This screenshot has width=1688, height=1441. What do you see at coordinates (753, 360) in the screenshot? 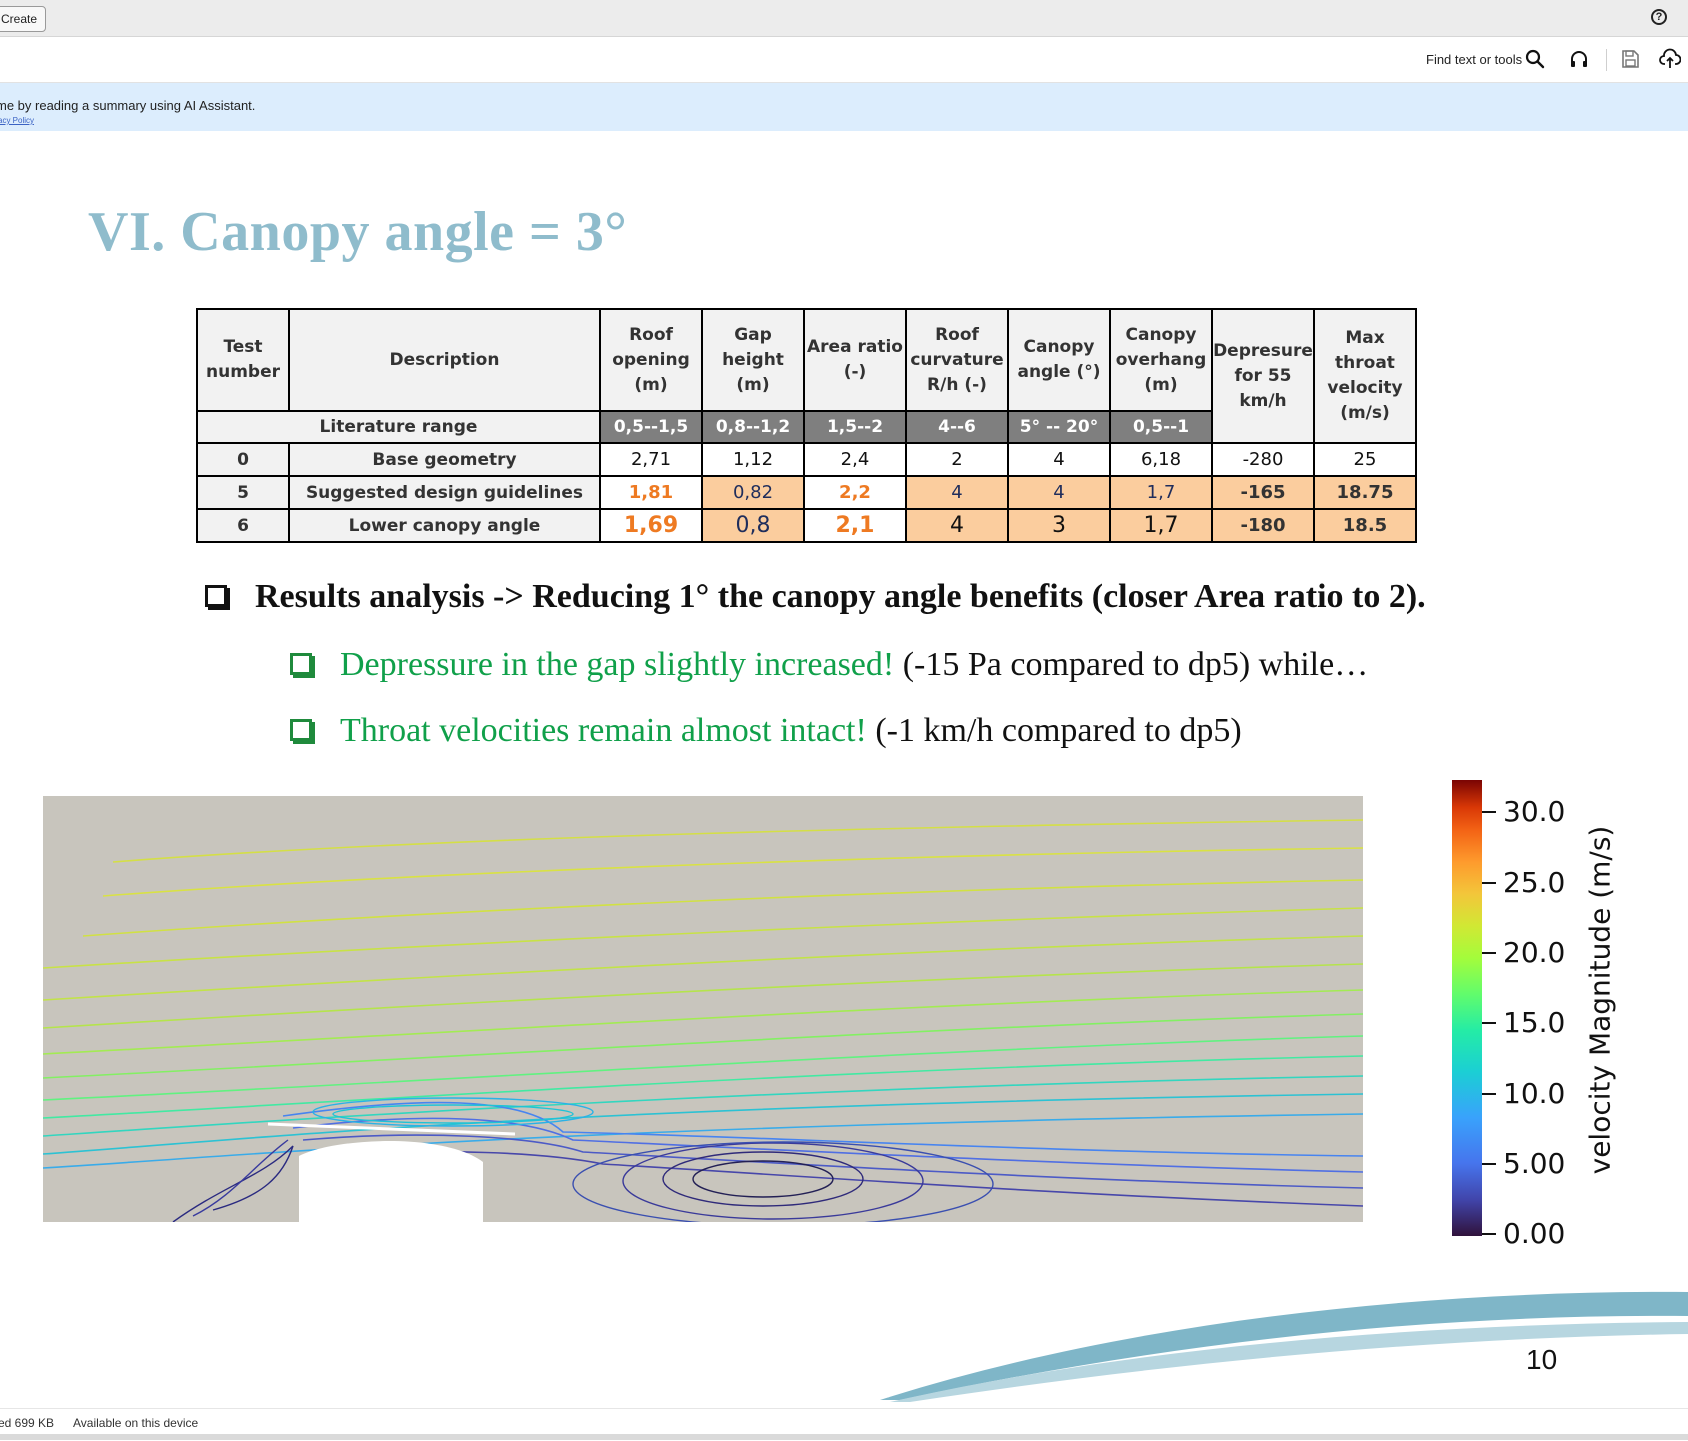
I see `header-gap-height: Gap height (m)` at bounding box center [753, 360].